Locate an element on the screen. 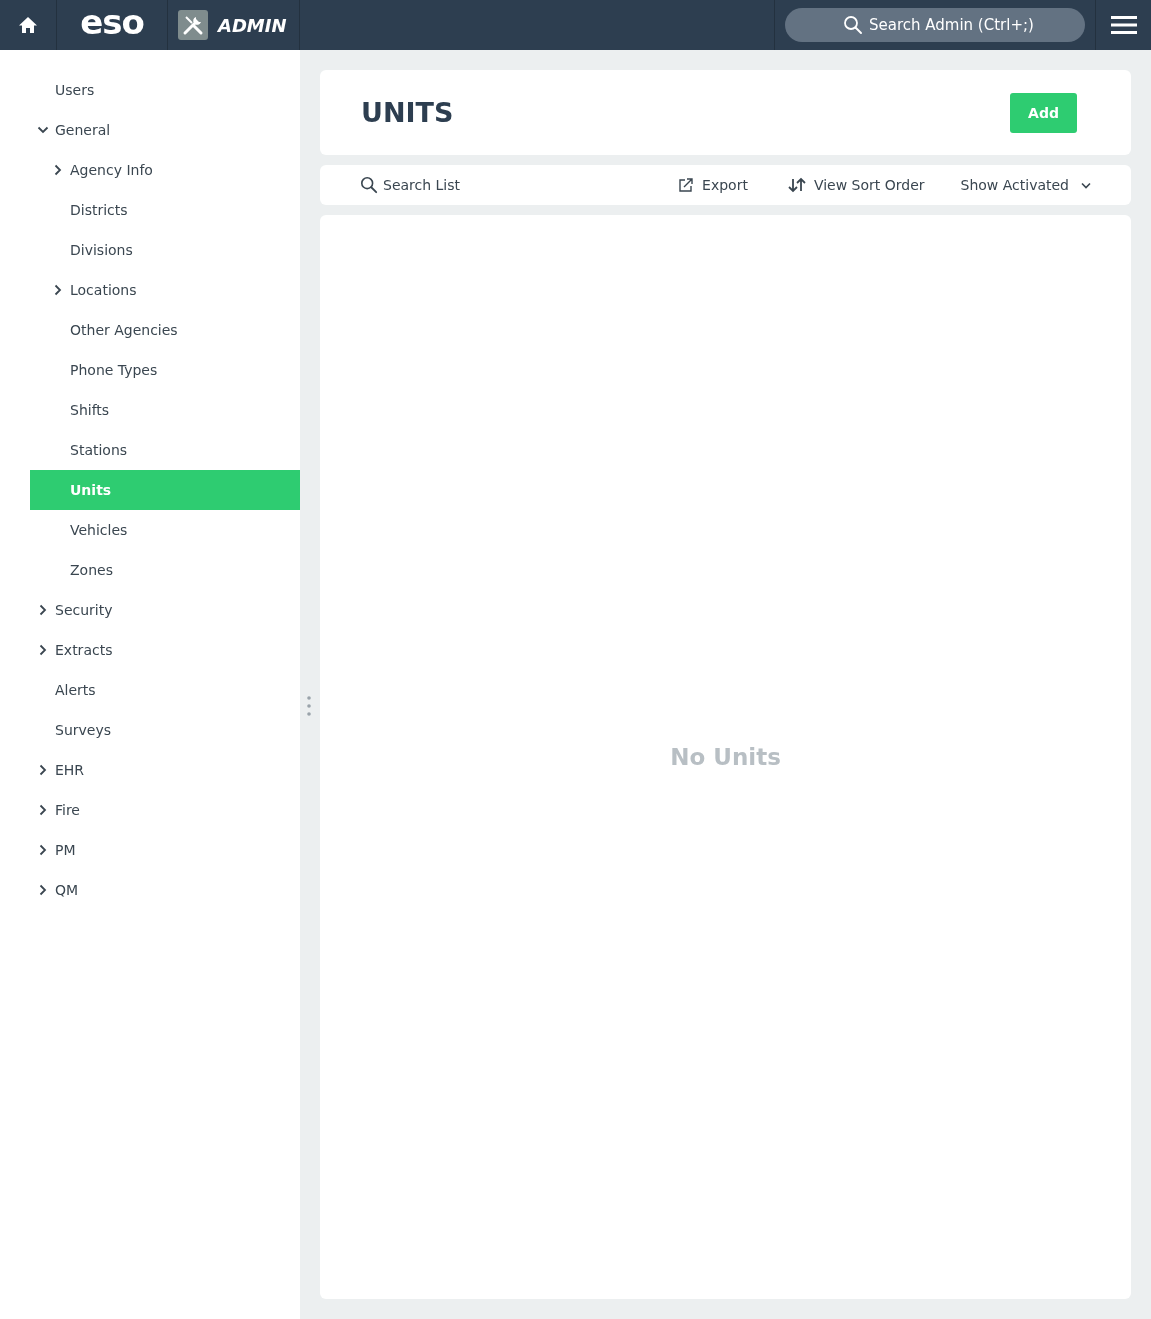  nav-item: Extracts is located at coordinates (84, 650).